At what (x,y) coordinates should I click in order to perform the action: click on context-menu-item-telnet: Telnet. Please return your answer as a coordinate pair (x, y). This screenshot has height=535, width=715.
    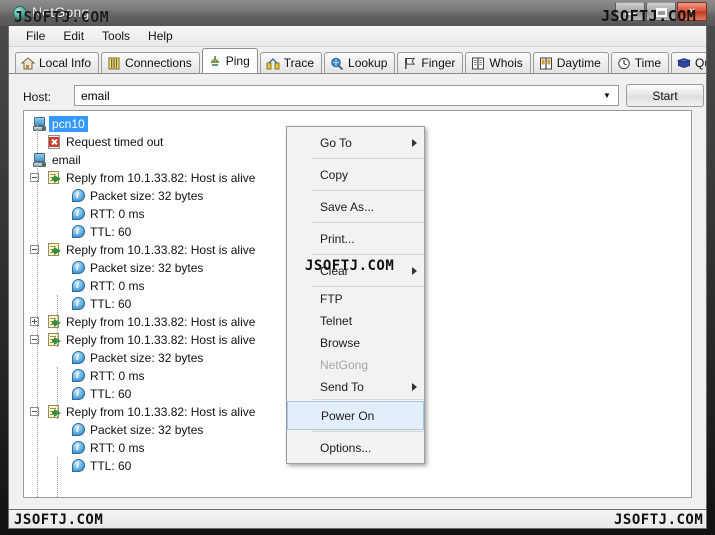
    Looking at the image, I should click on (355, 321).